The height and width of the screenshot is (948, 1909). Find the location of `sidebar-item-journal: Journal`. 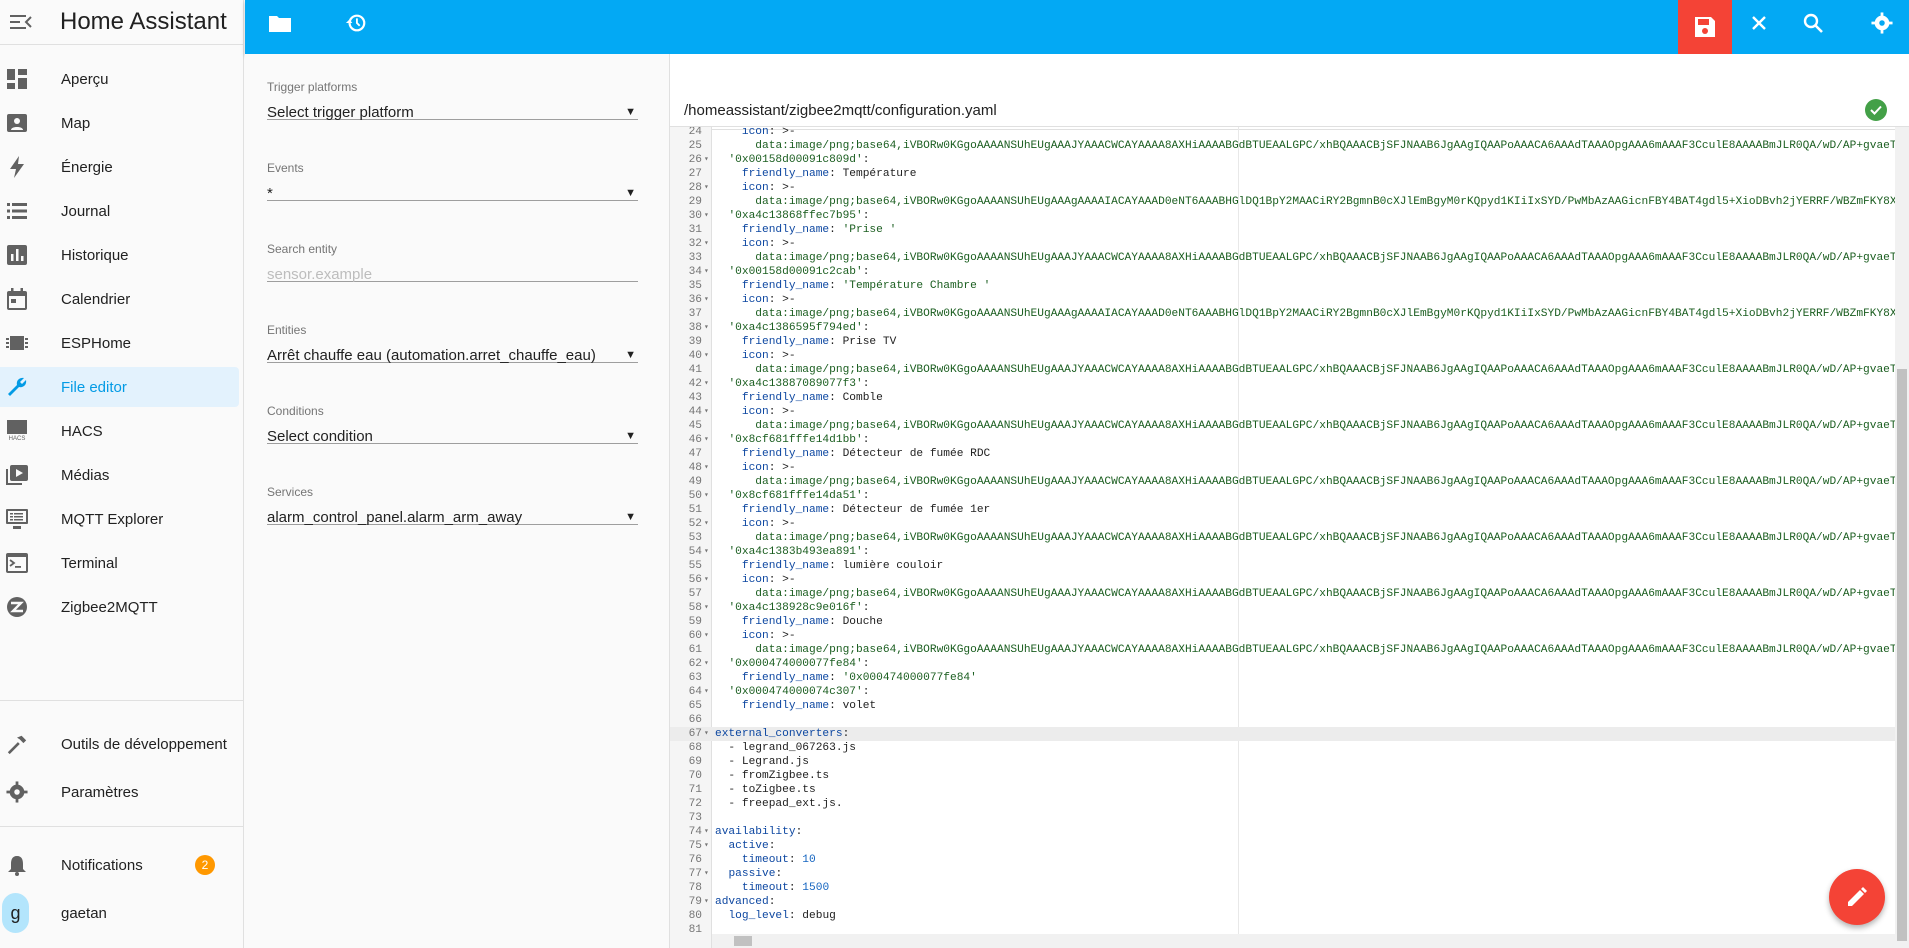

sidebar-item-journal: Journal is located at coordinates (119, 211).